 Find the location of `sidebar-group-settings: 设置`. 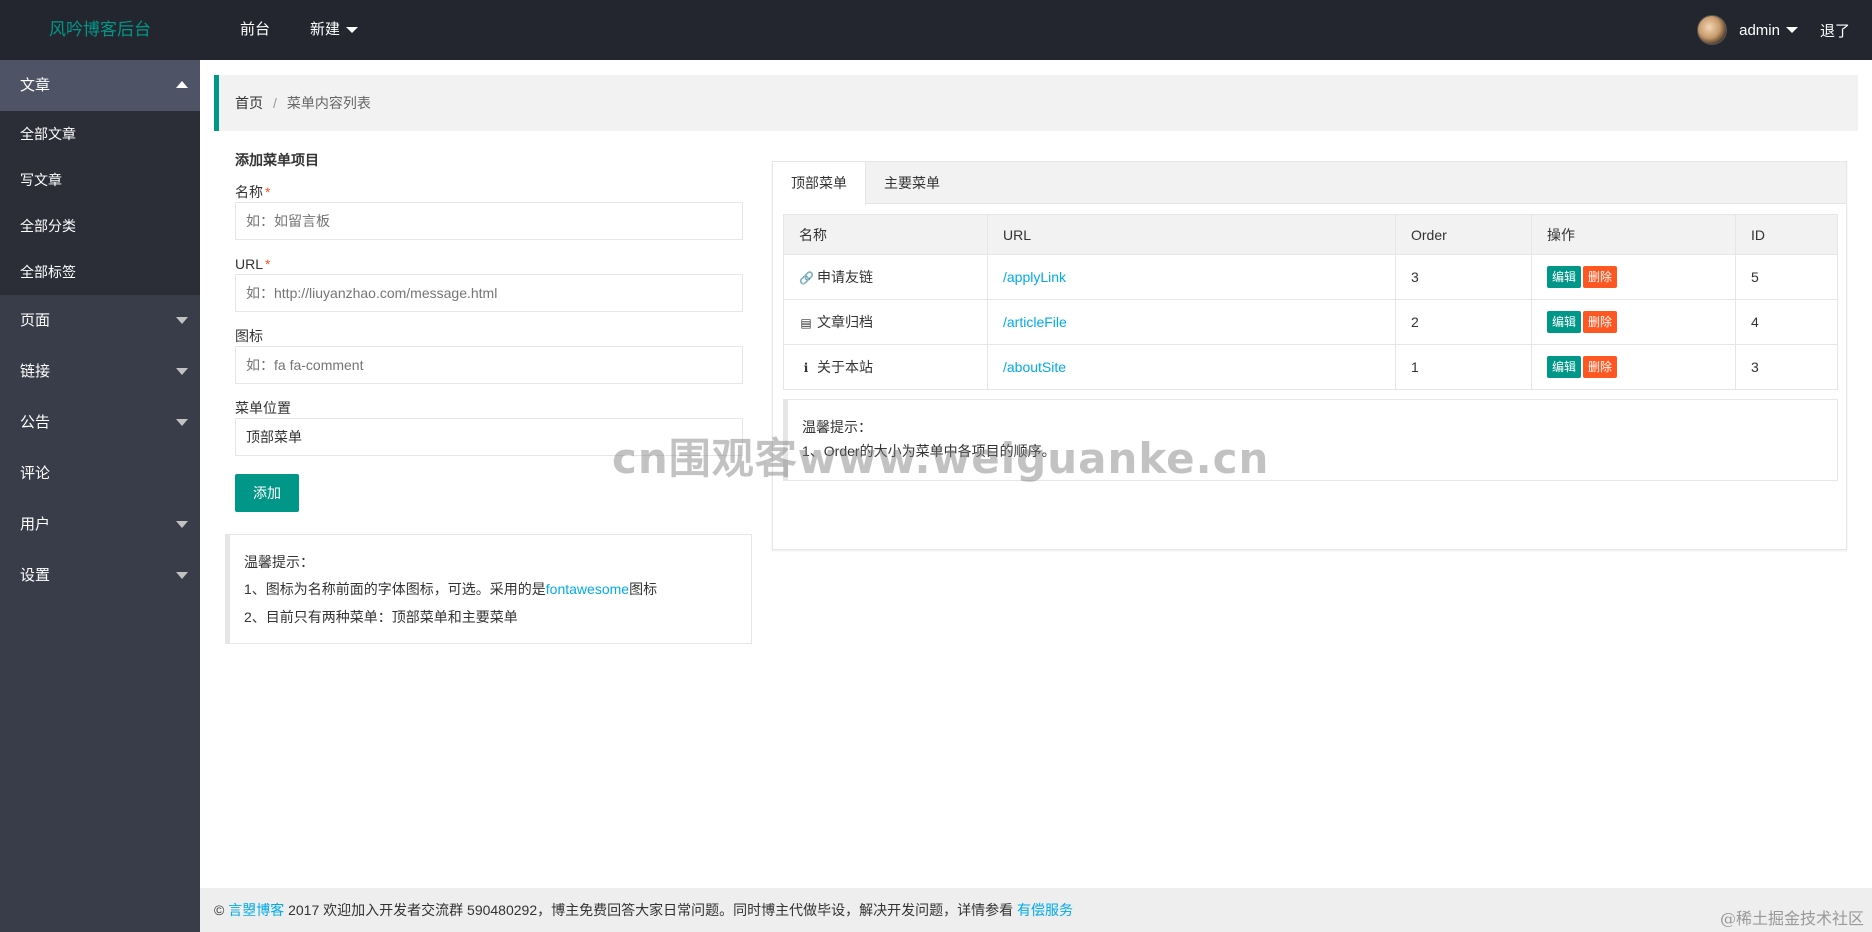

sidebar-group-settings: 设置 is located at coordinates (100, 575).